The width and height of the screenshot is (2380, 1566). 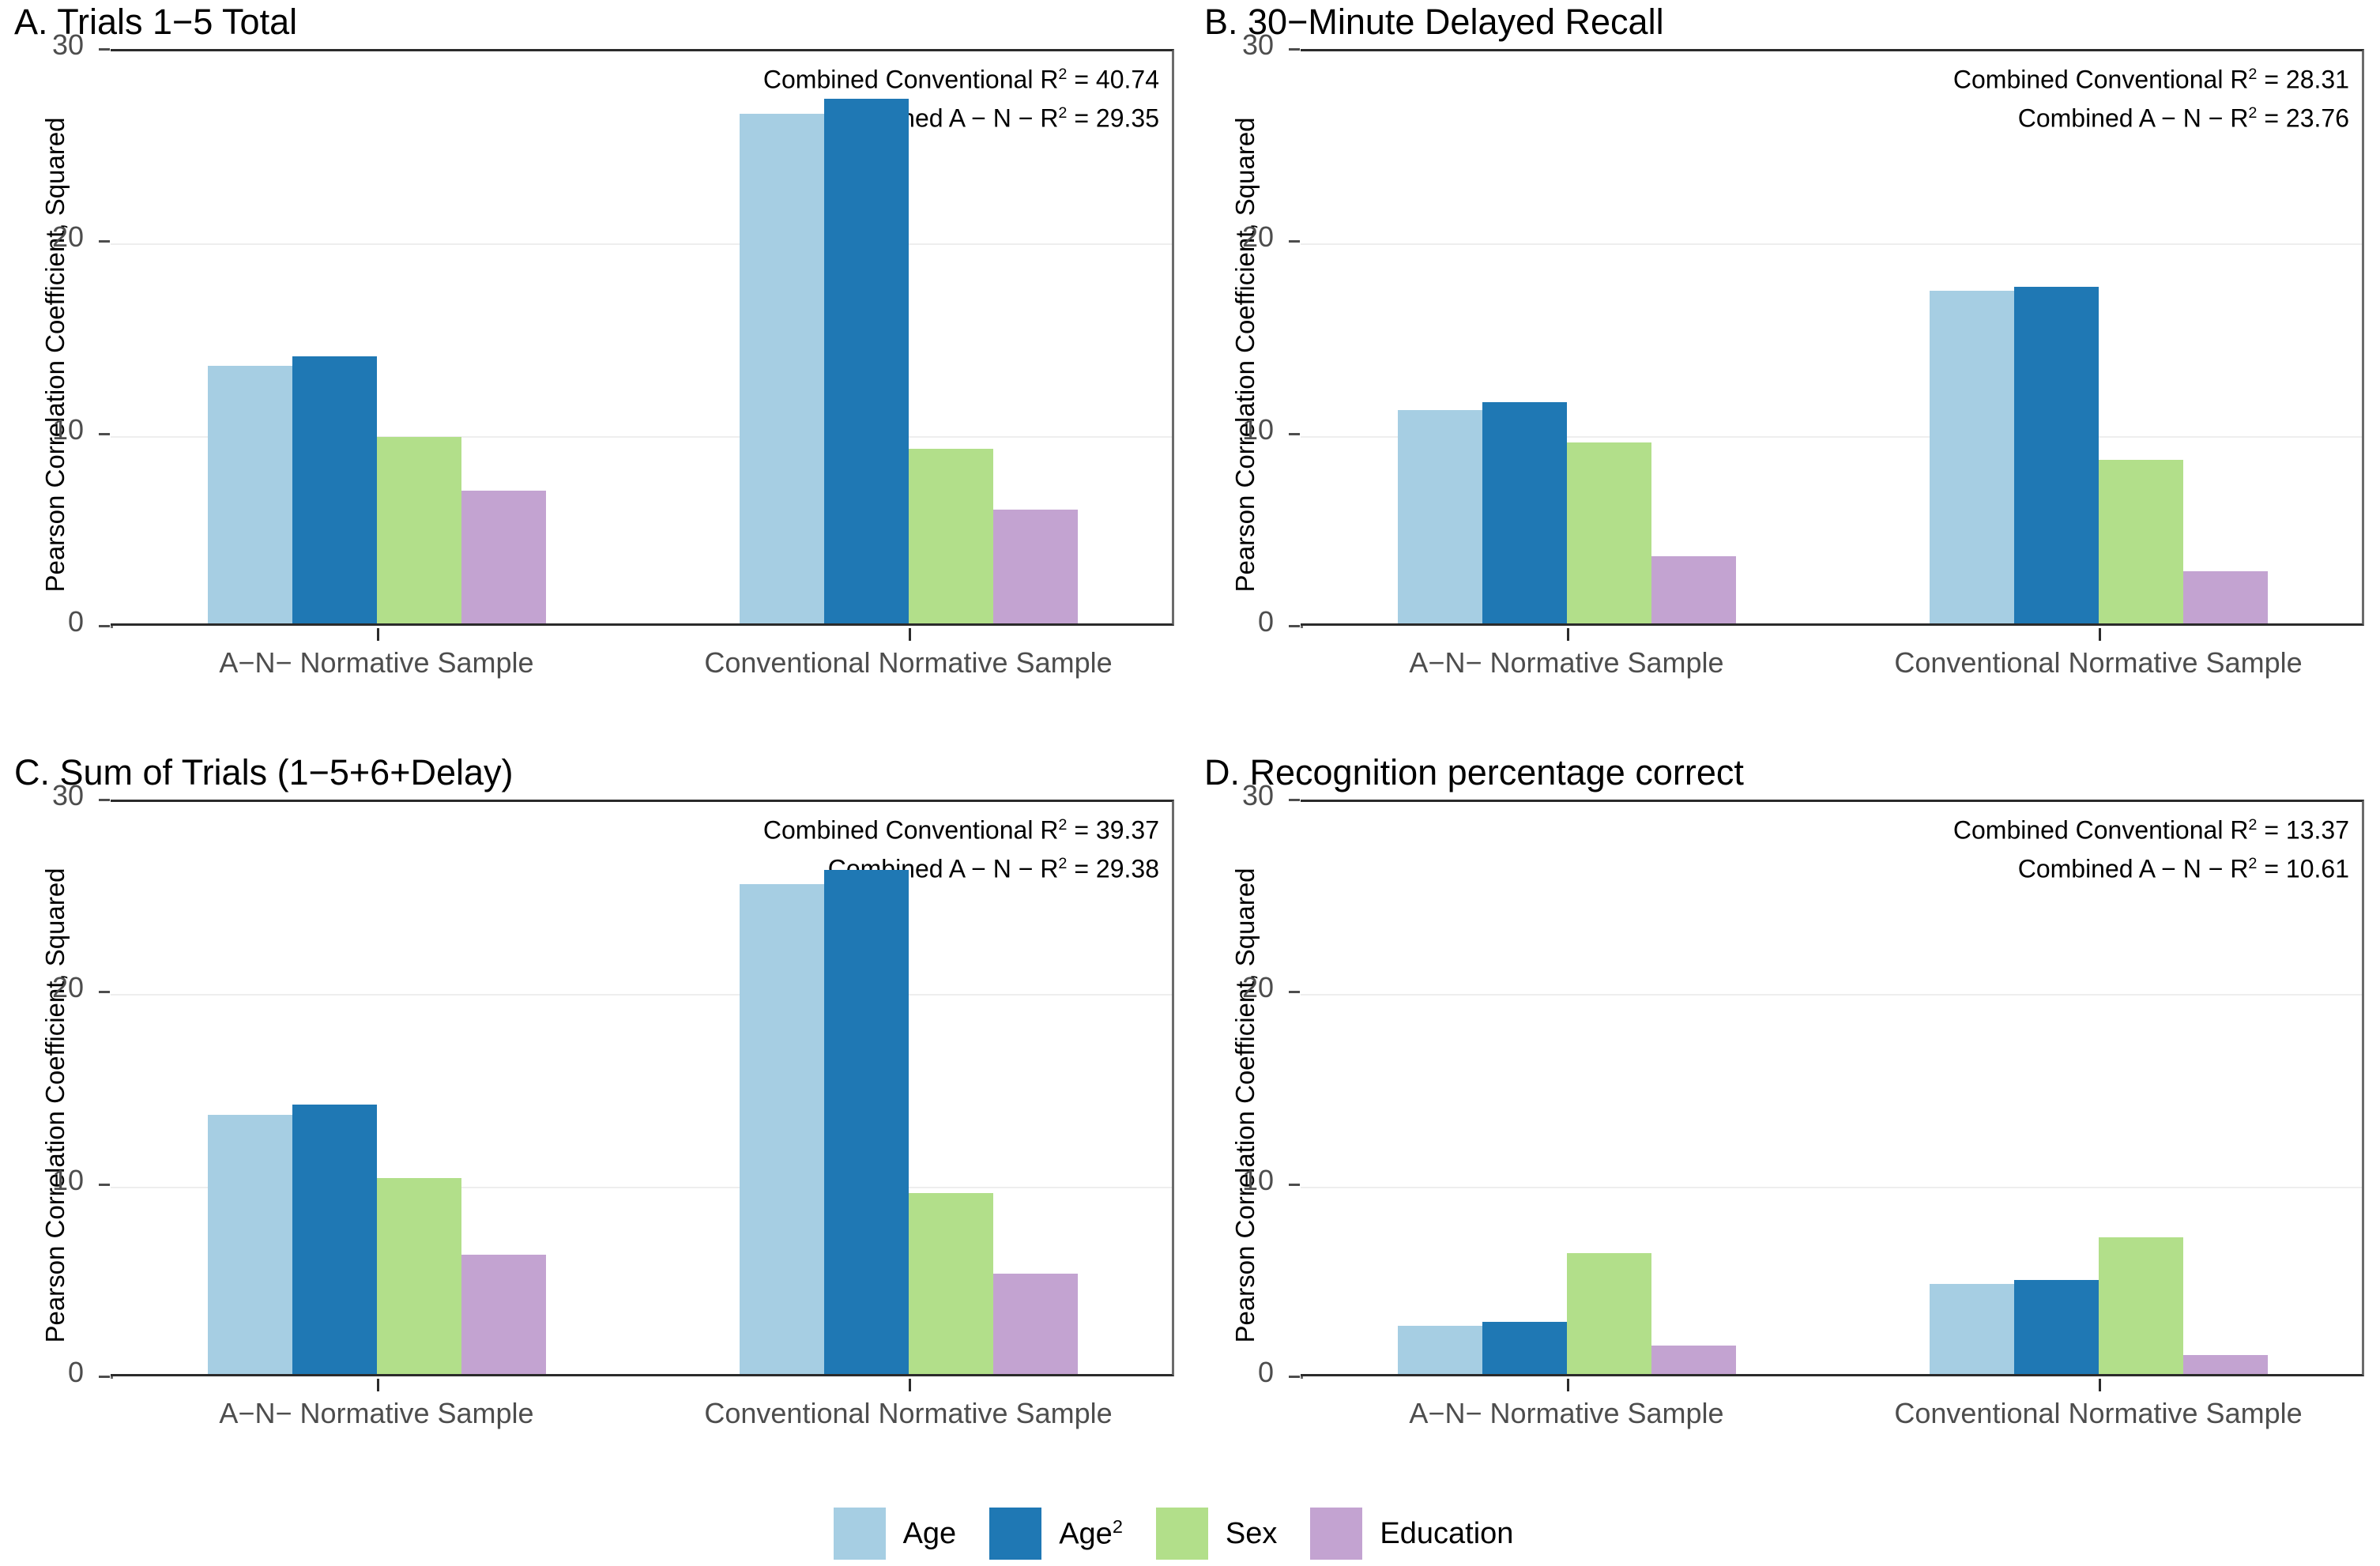 I want to click on panel-c-y-axis-label: Pearson Correlation Coefficient, Squared, so click(x=55, y=1105).